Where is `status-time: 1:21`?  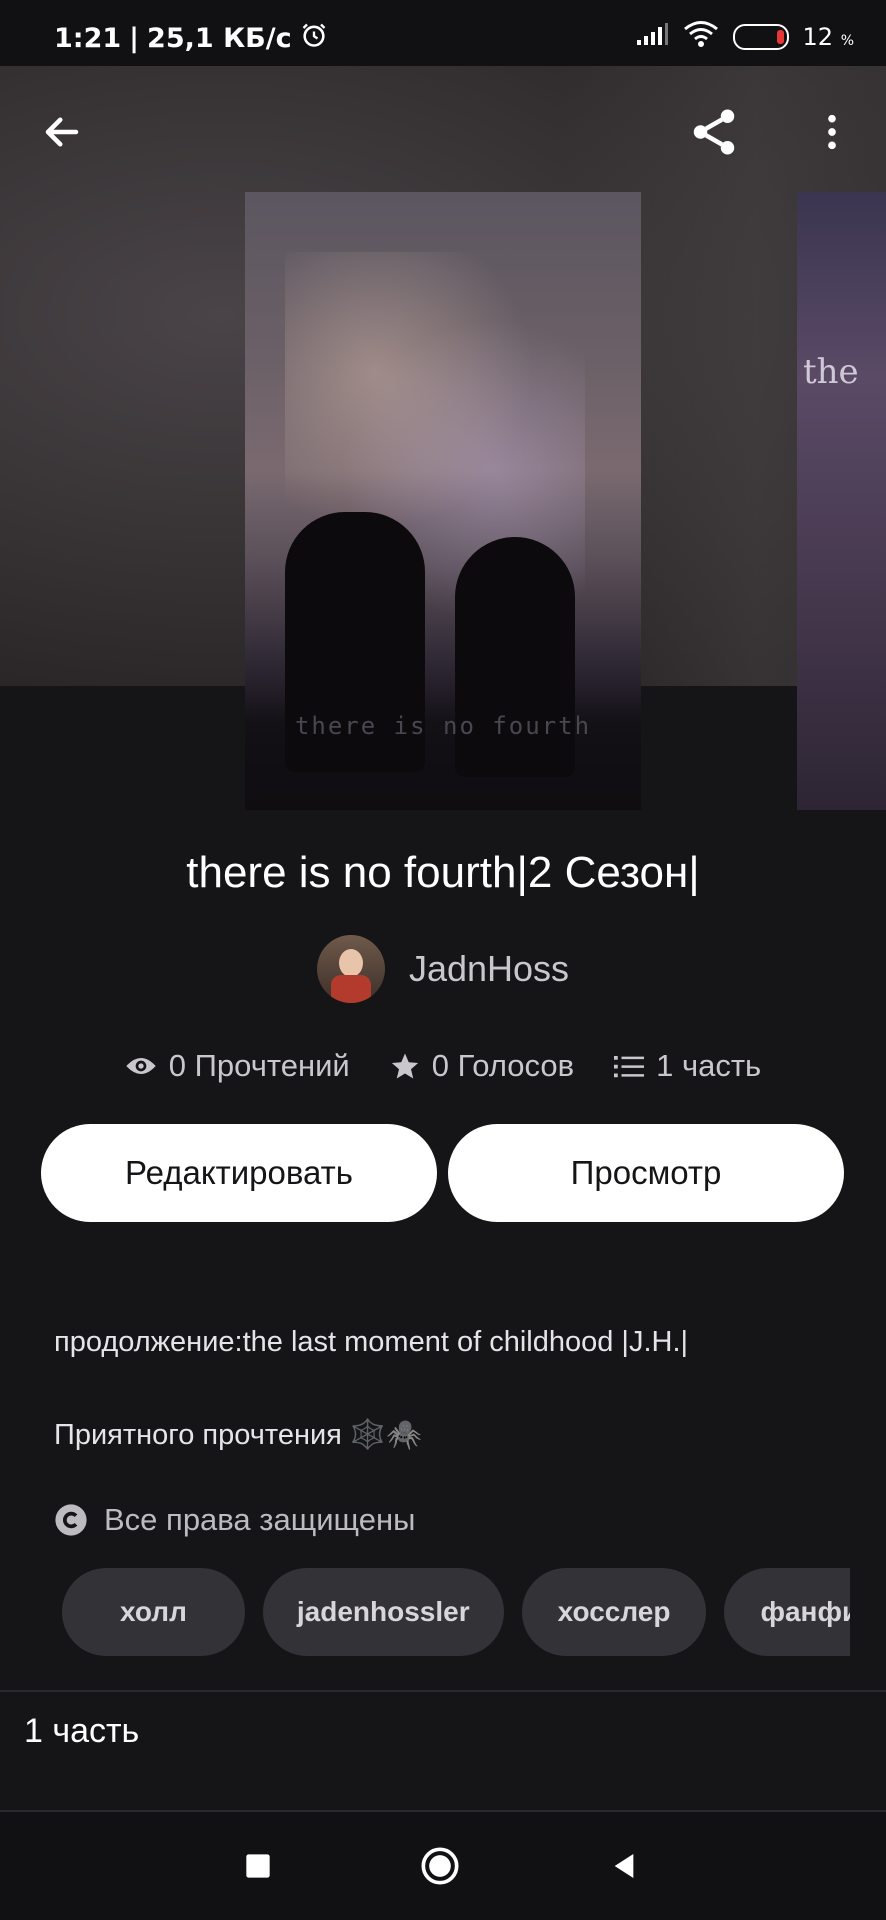 status-time: 1:21 is located at coordinates (88, 38).